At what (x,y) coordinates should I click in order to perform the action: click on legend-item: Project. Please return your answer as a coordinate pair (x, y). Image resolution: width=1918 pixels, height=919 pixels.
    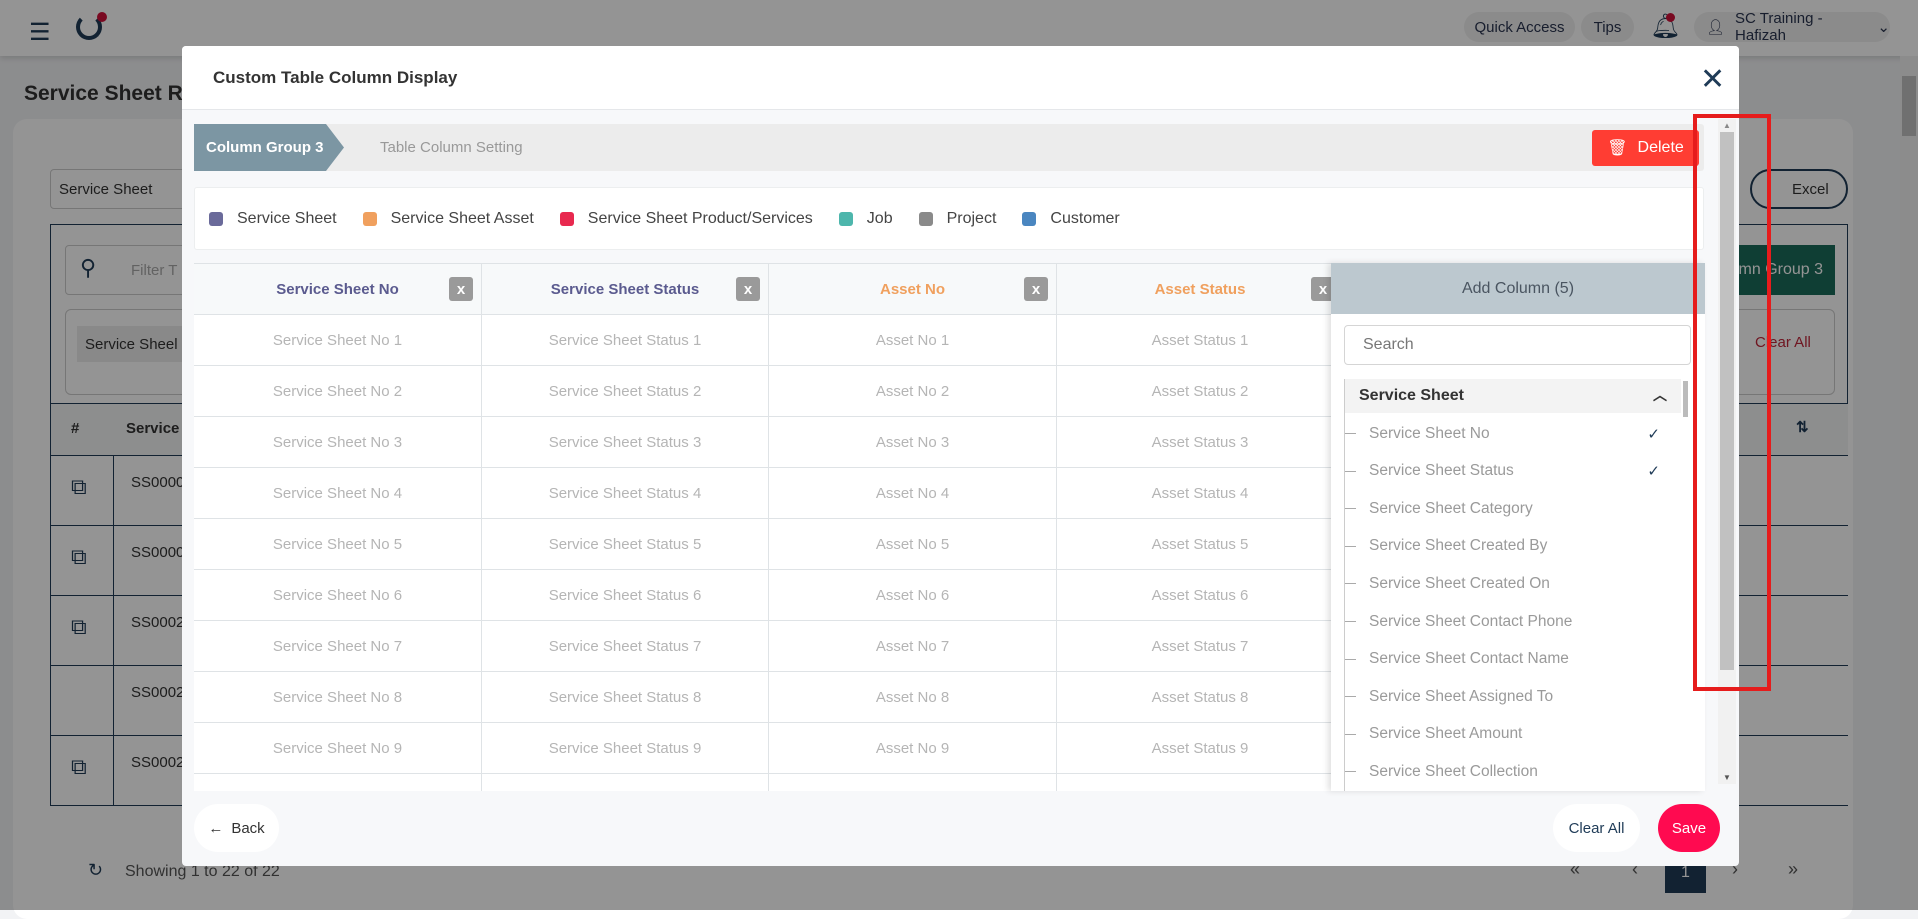
    Looking at the image, I should click on (957, 218).